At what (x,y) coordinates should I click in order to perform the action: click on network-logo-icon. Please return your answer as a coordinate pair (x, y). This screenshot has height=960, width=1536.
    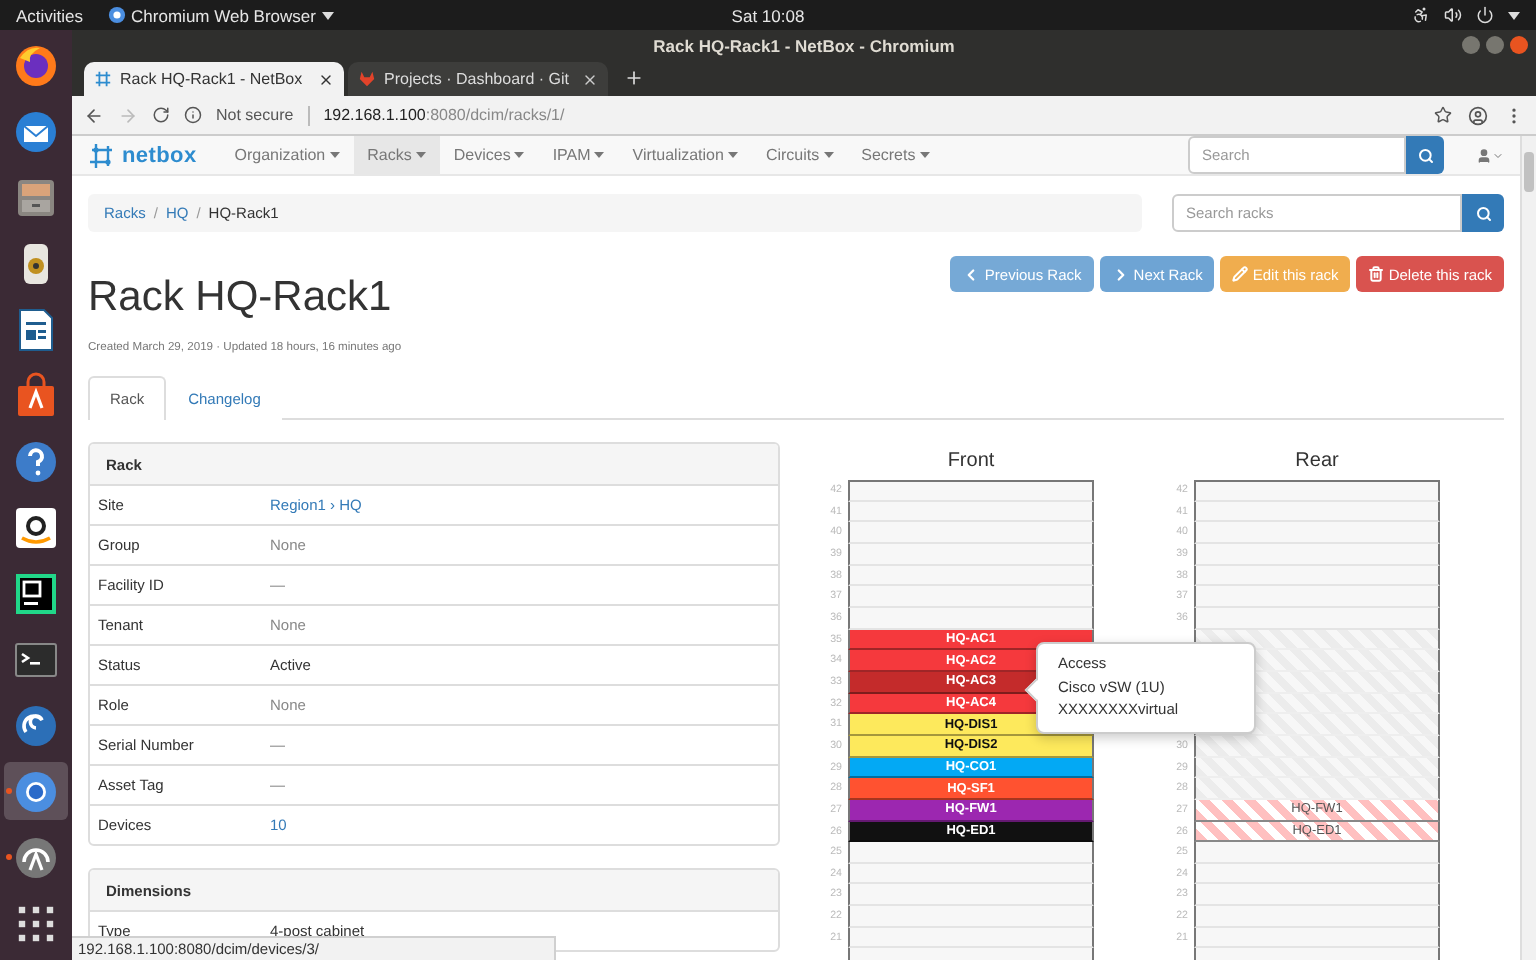
    Looking at the image, I should click on (102, 155).